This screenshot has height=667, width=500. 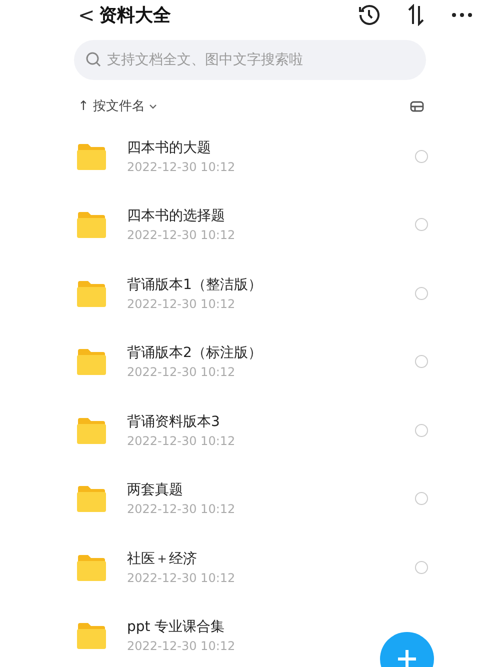 What do you see at coordinates (174, 421) in the screenshot?
I see `file-name: 背诵资料版本3` at bounding box center [174, 421].